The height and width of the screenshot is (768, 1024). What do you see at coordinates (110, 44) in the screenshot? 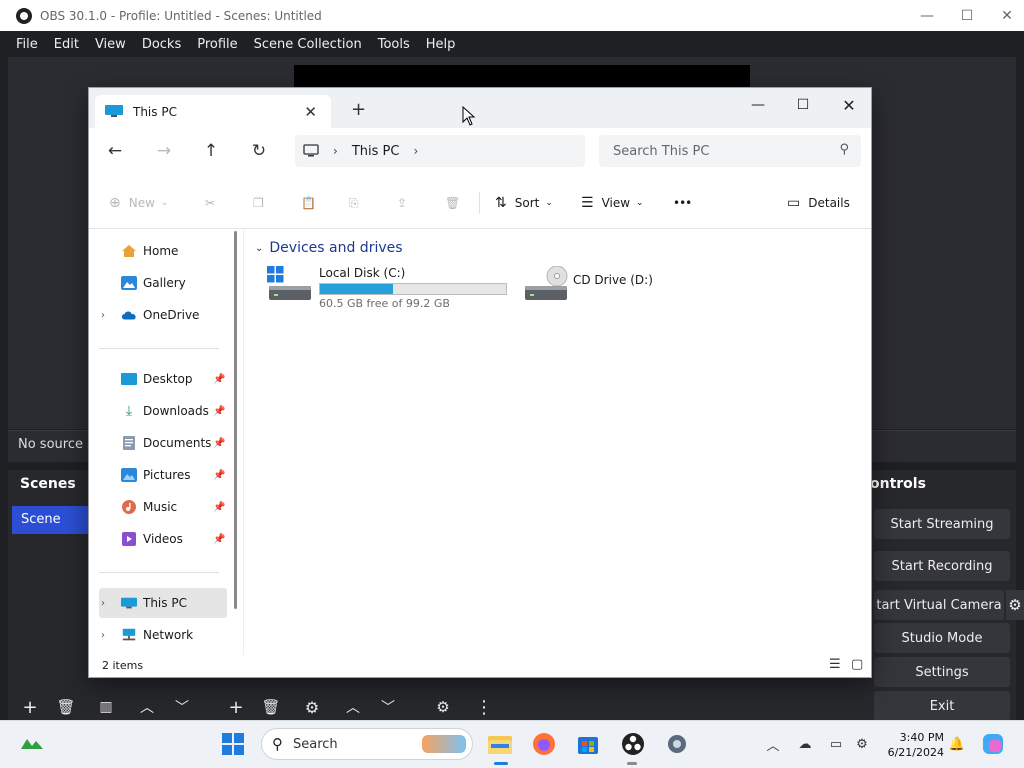
I see `menu-view: View` at bounding box center [110, 44].